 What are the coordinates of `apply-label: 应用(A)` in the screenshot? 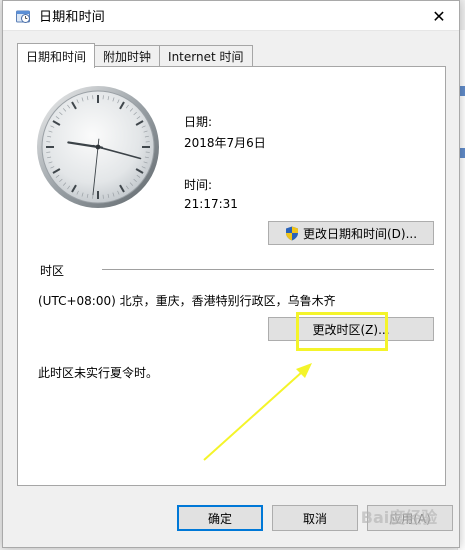 It's located at (410, 518).